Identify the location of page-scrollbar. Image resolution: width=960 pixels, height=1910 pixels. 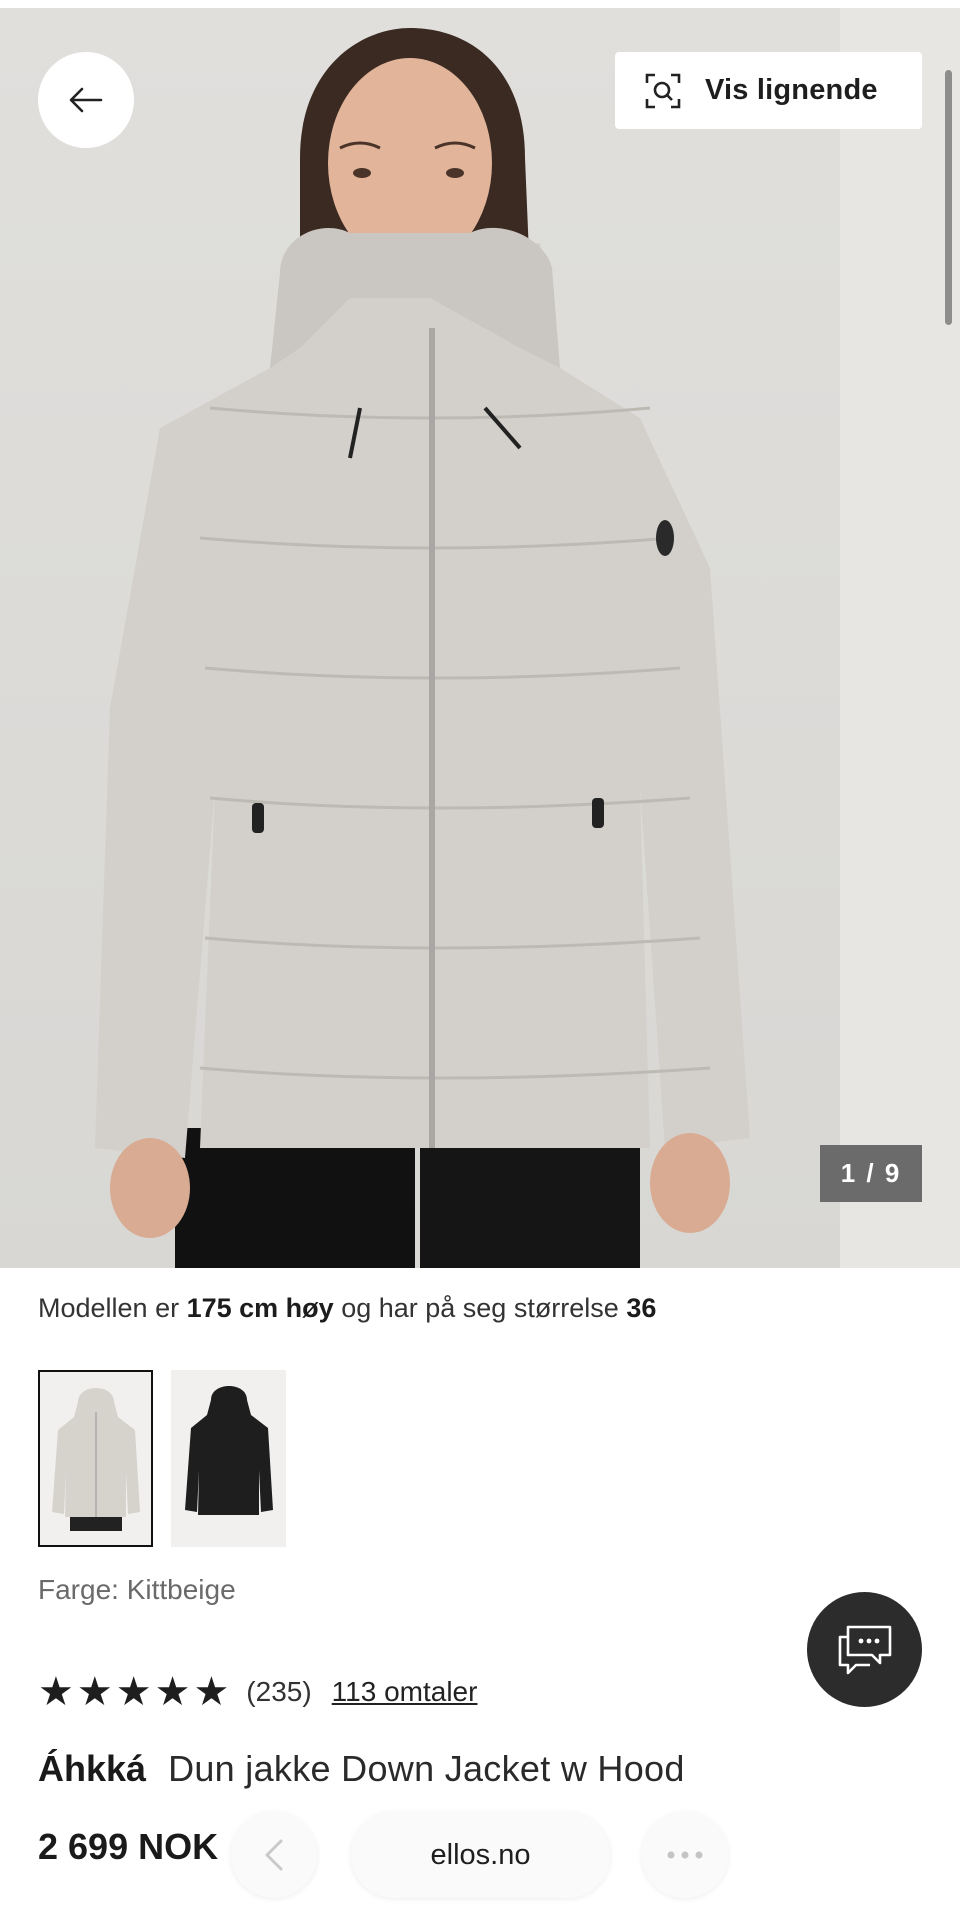
(948, 197).